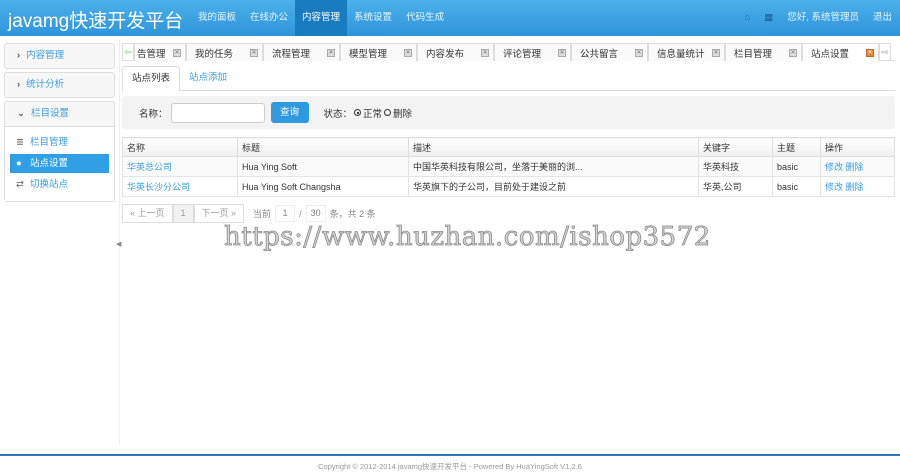 This screenshot has width=900, height=475. What do you see at coordinates (352, 214) in the screenshot?
I see `total-count: 条，共 2 条` at bounding box center [352, 214].